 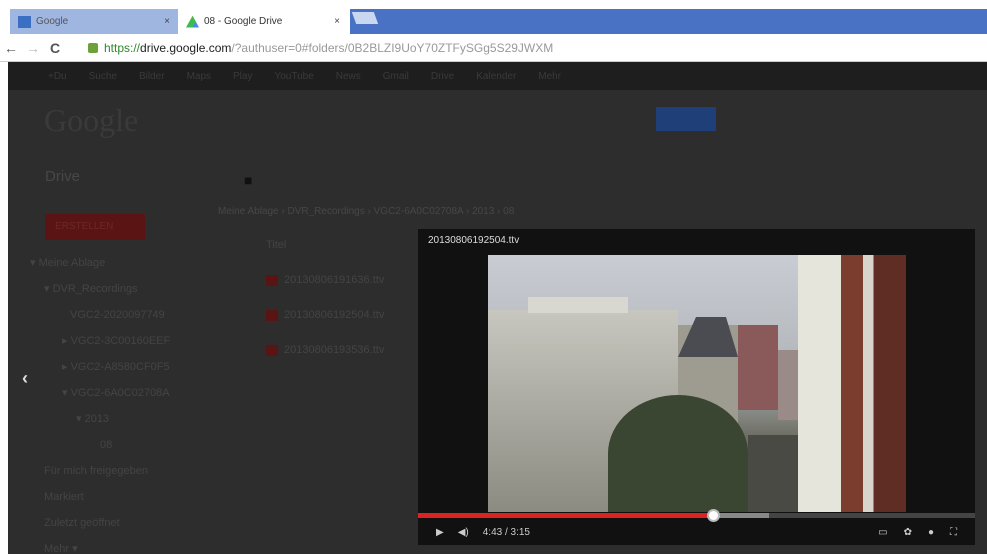 I want to click on column-title: Titel, so click(x=325, y=245).